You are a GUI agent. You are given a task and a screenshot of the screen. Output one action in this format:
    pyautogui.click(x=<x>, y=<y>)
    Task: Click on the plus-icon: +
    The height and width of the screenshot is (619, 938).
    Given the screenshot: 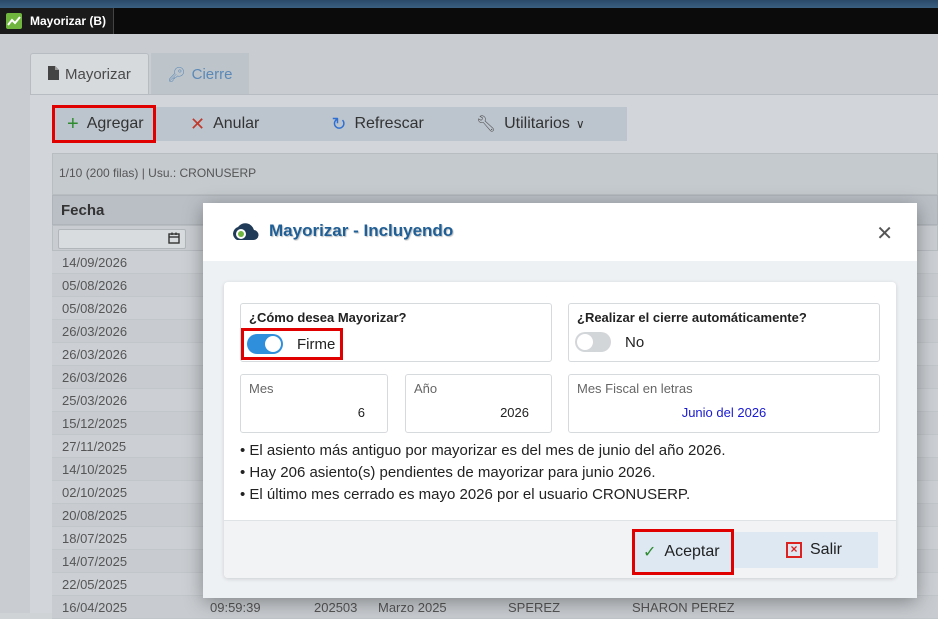 What is the action you would take?
    pyautogui.click(x=73, y=123)
    